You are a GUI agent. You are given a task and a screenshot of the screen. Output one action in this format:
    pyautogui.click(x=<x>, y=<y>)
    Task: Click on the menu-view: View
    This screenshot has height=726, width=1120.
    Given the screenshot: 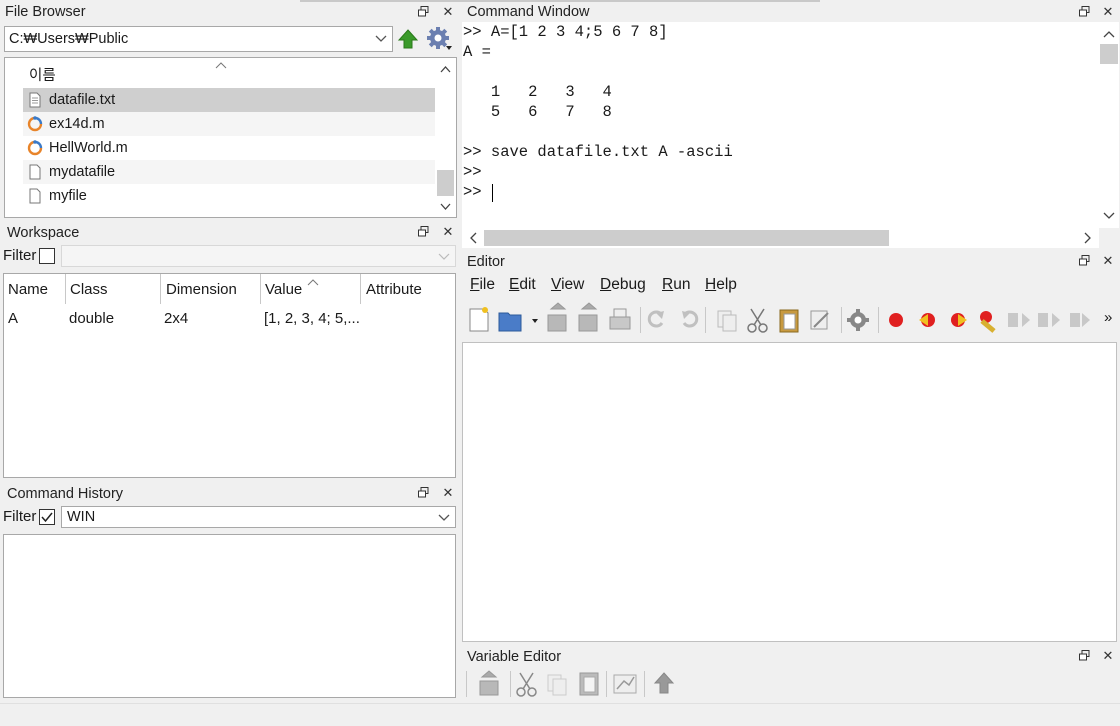 What is the action you would take?
    pyautogui.click(x=567, y=285)
    